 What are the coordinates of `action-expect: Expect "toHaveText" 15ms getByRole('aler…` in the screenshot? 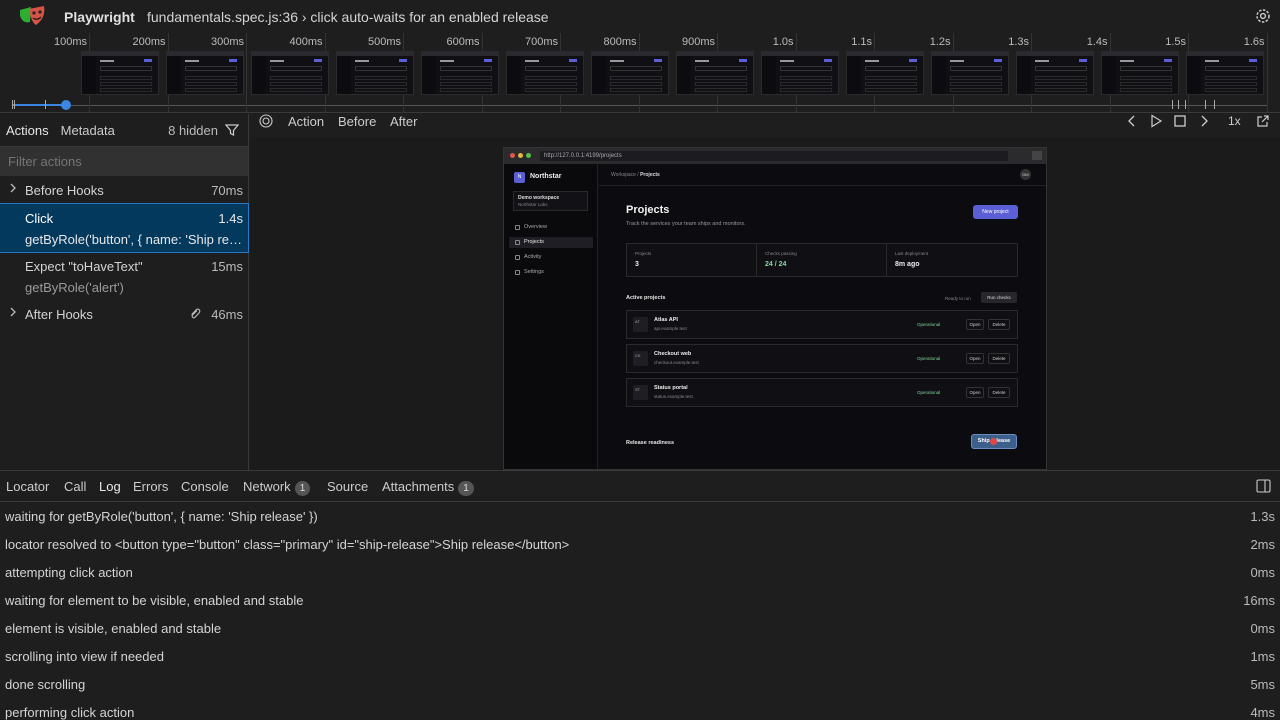 It's located at (124, 276).